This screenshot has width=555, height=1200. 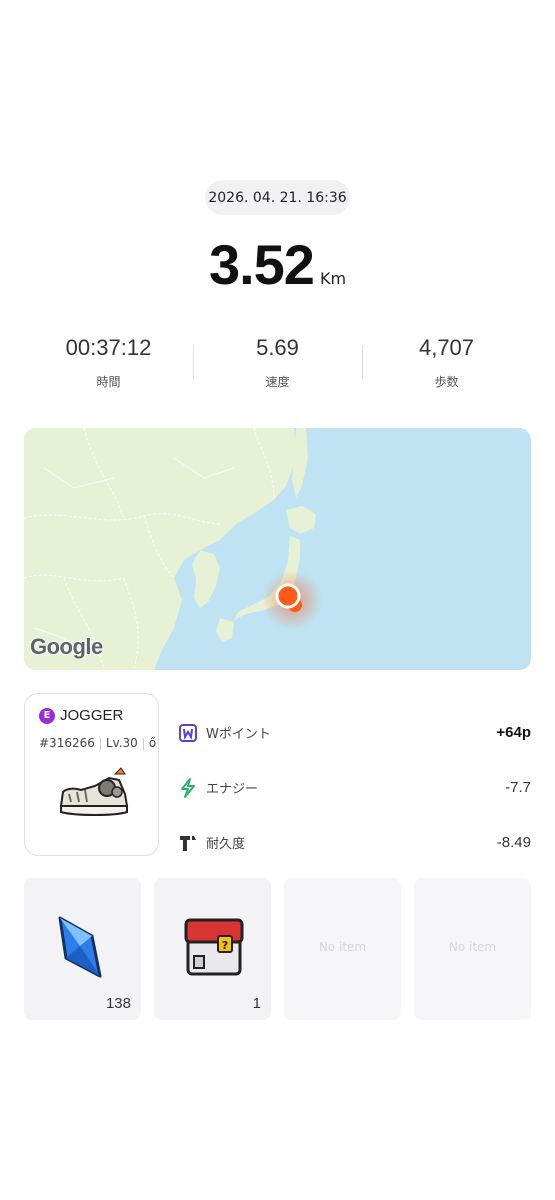 I want to click on item-slots: 138 ? 1 No item No item, so click(x=277, y=949).